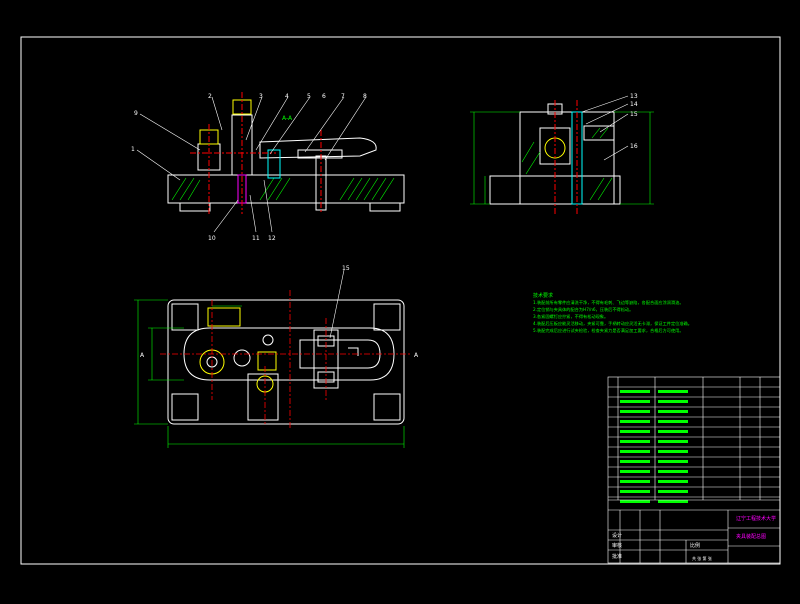 The image size is (800, 604). What do you see at coordinates (272, 238) in the screenshot?
I see `callout-12: 12` at bounding box center [272, 238].